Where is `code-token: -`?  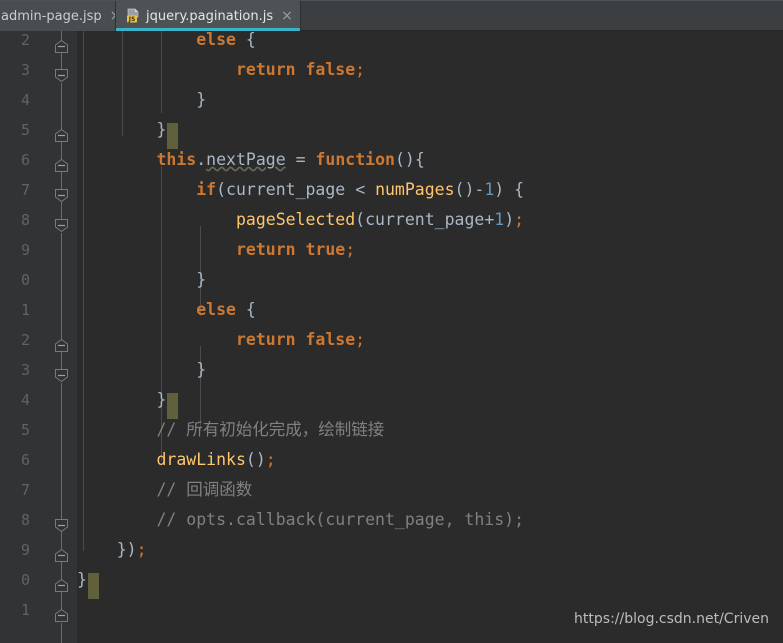
code-token: - is located at coordinates (479, 189).